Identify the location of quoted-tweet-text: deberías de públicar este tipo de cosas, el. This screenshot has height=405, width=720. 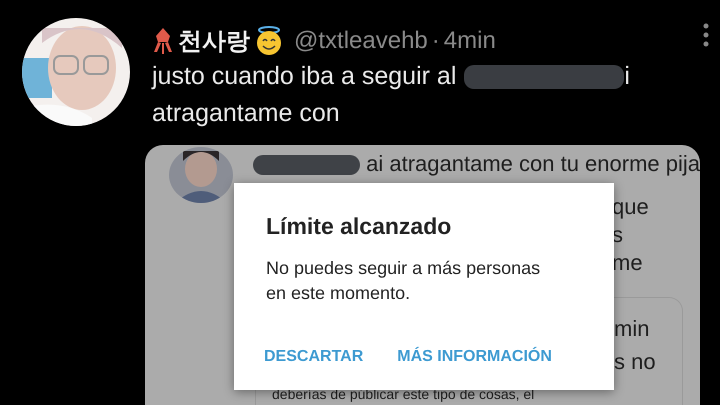
(403, 394).